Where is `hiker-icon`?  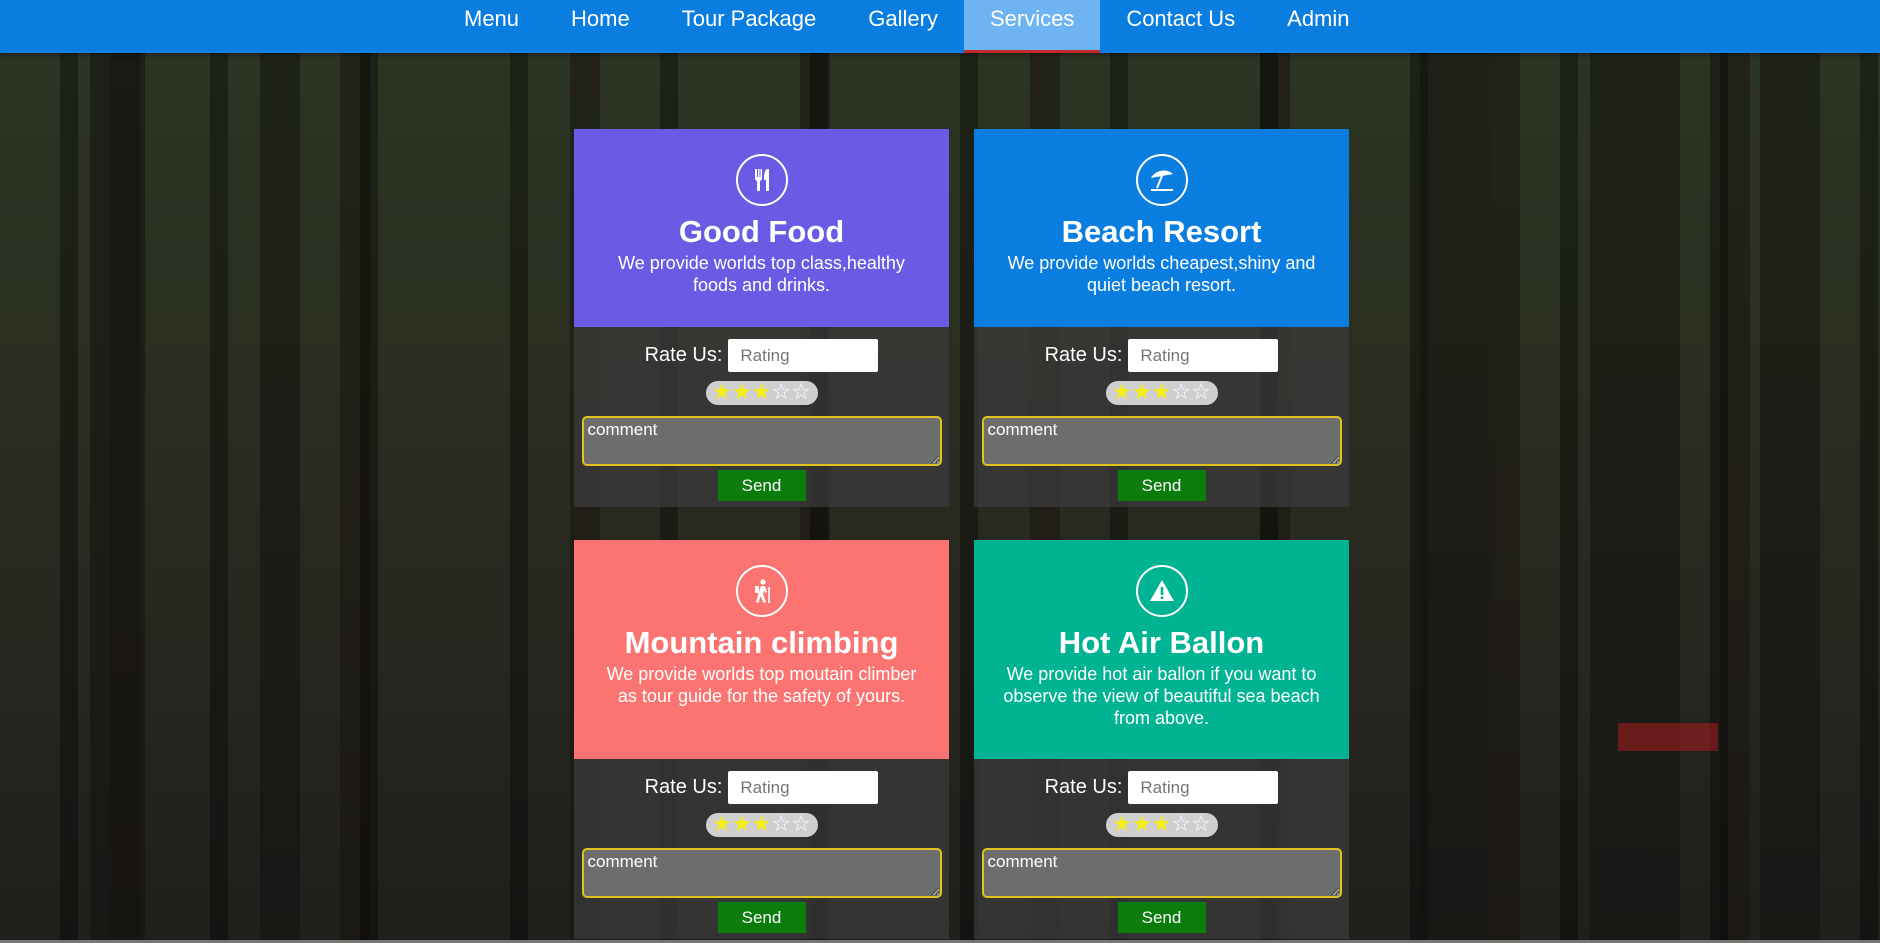 hiker-icon is located at coordinates (761, 591).